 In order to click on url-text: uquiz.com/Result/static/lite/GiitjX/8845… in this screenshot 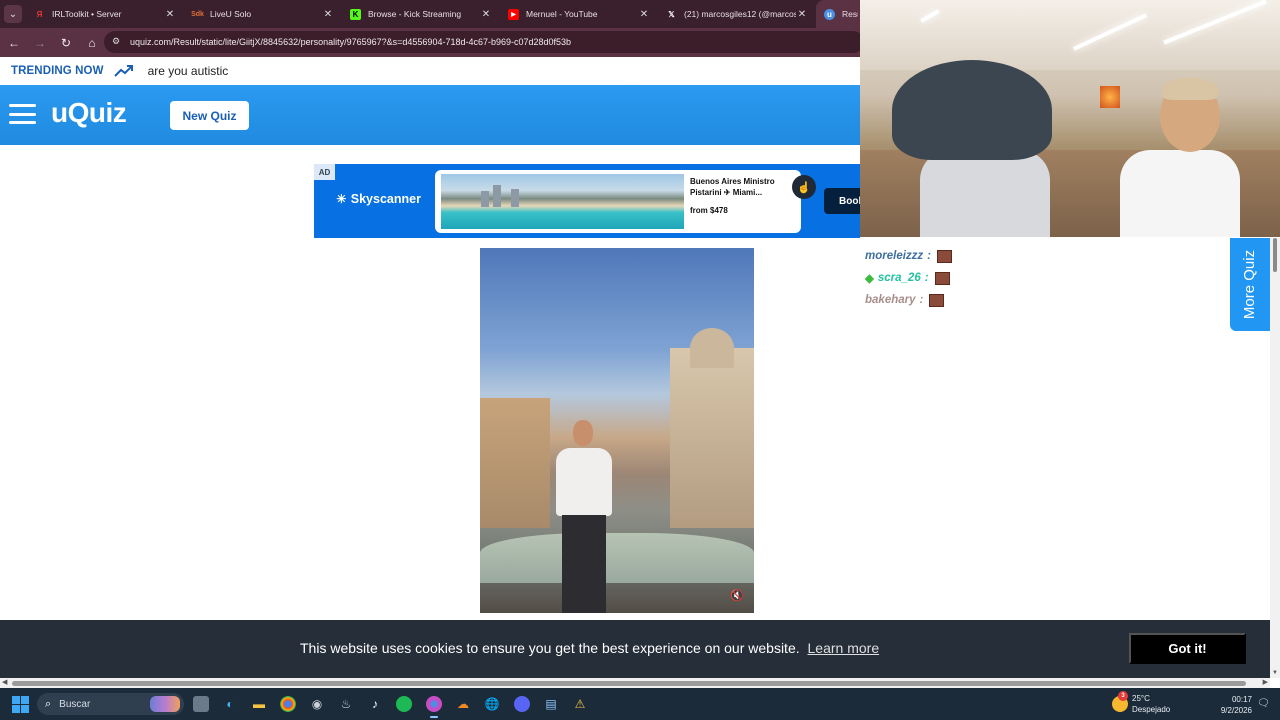, I will do `click(351, 42)`.